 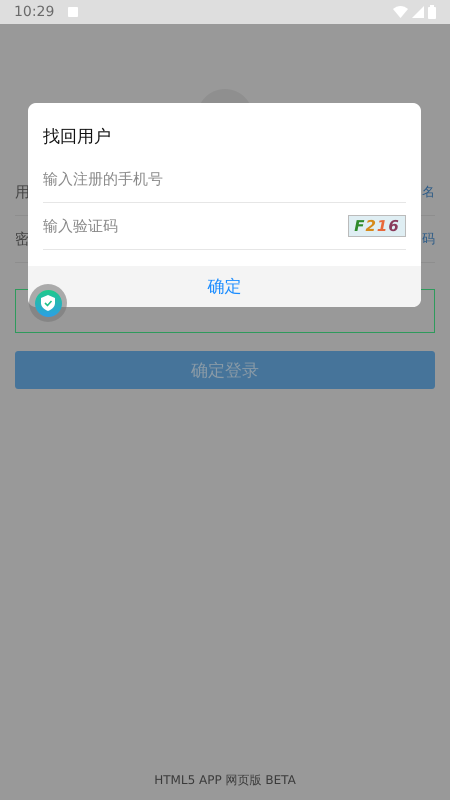 I want to click on wifi-icon, so click(x=400, y=12).